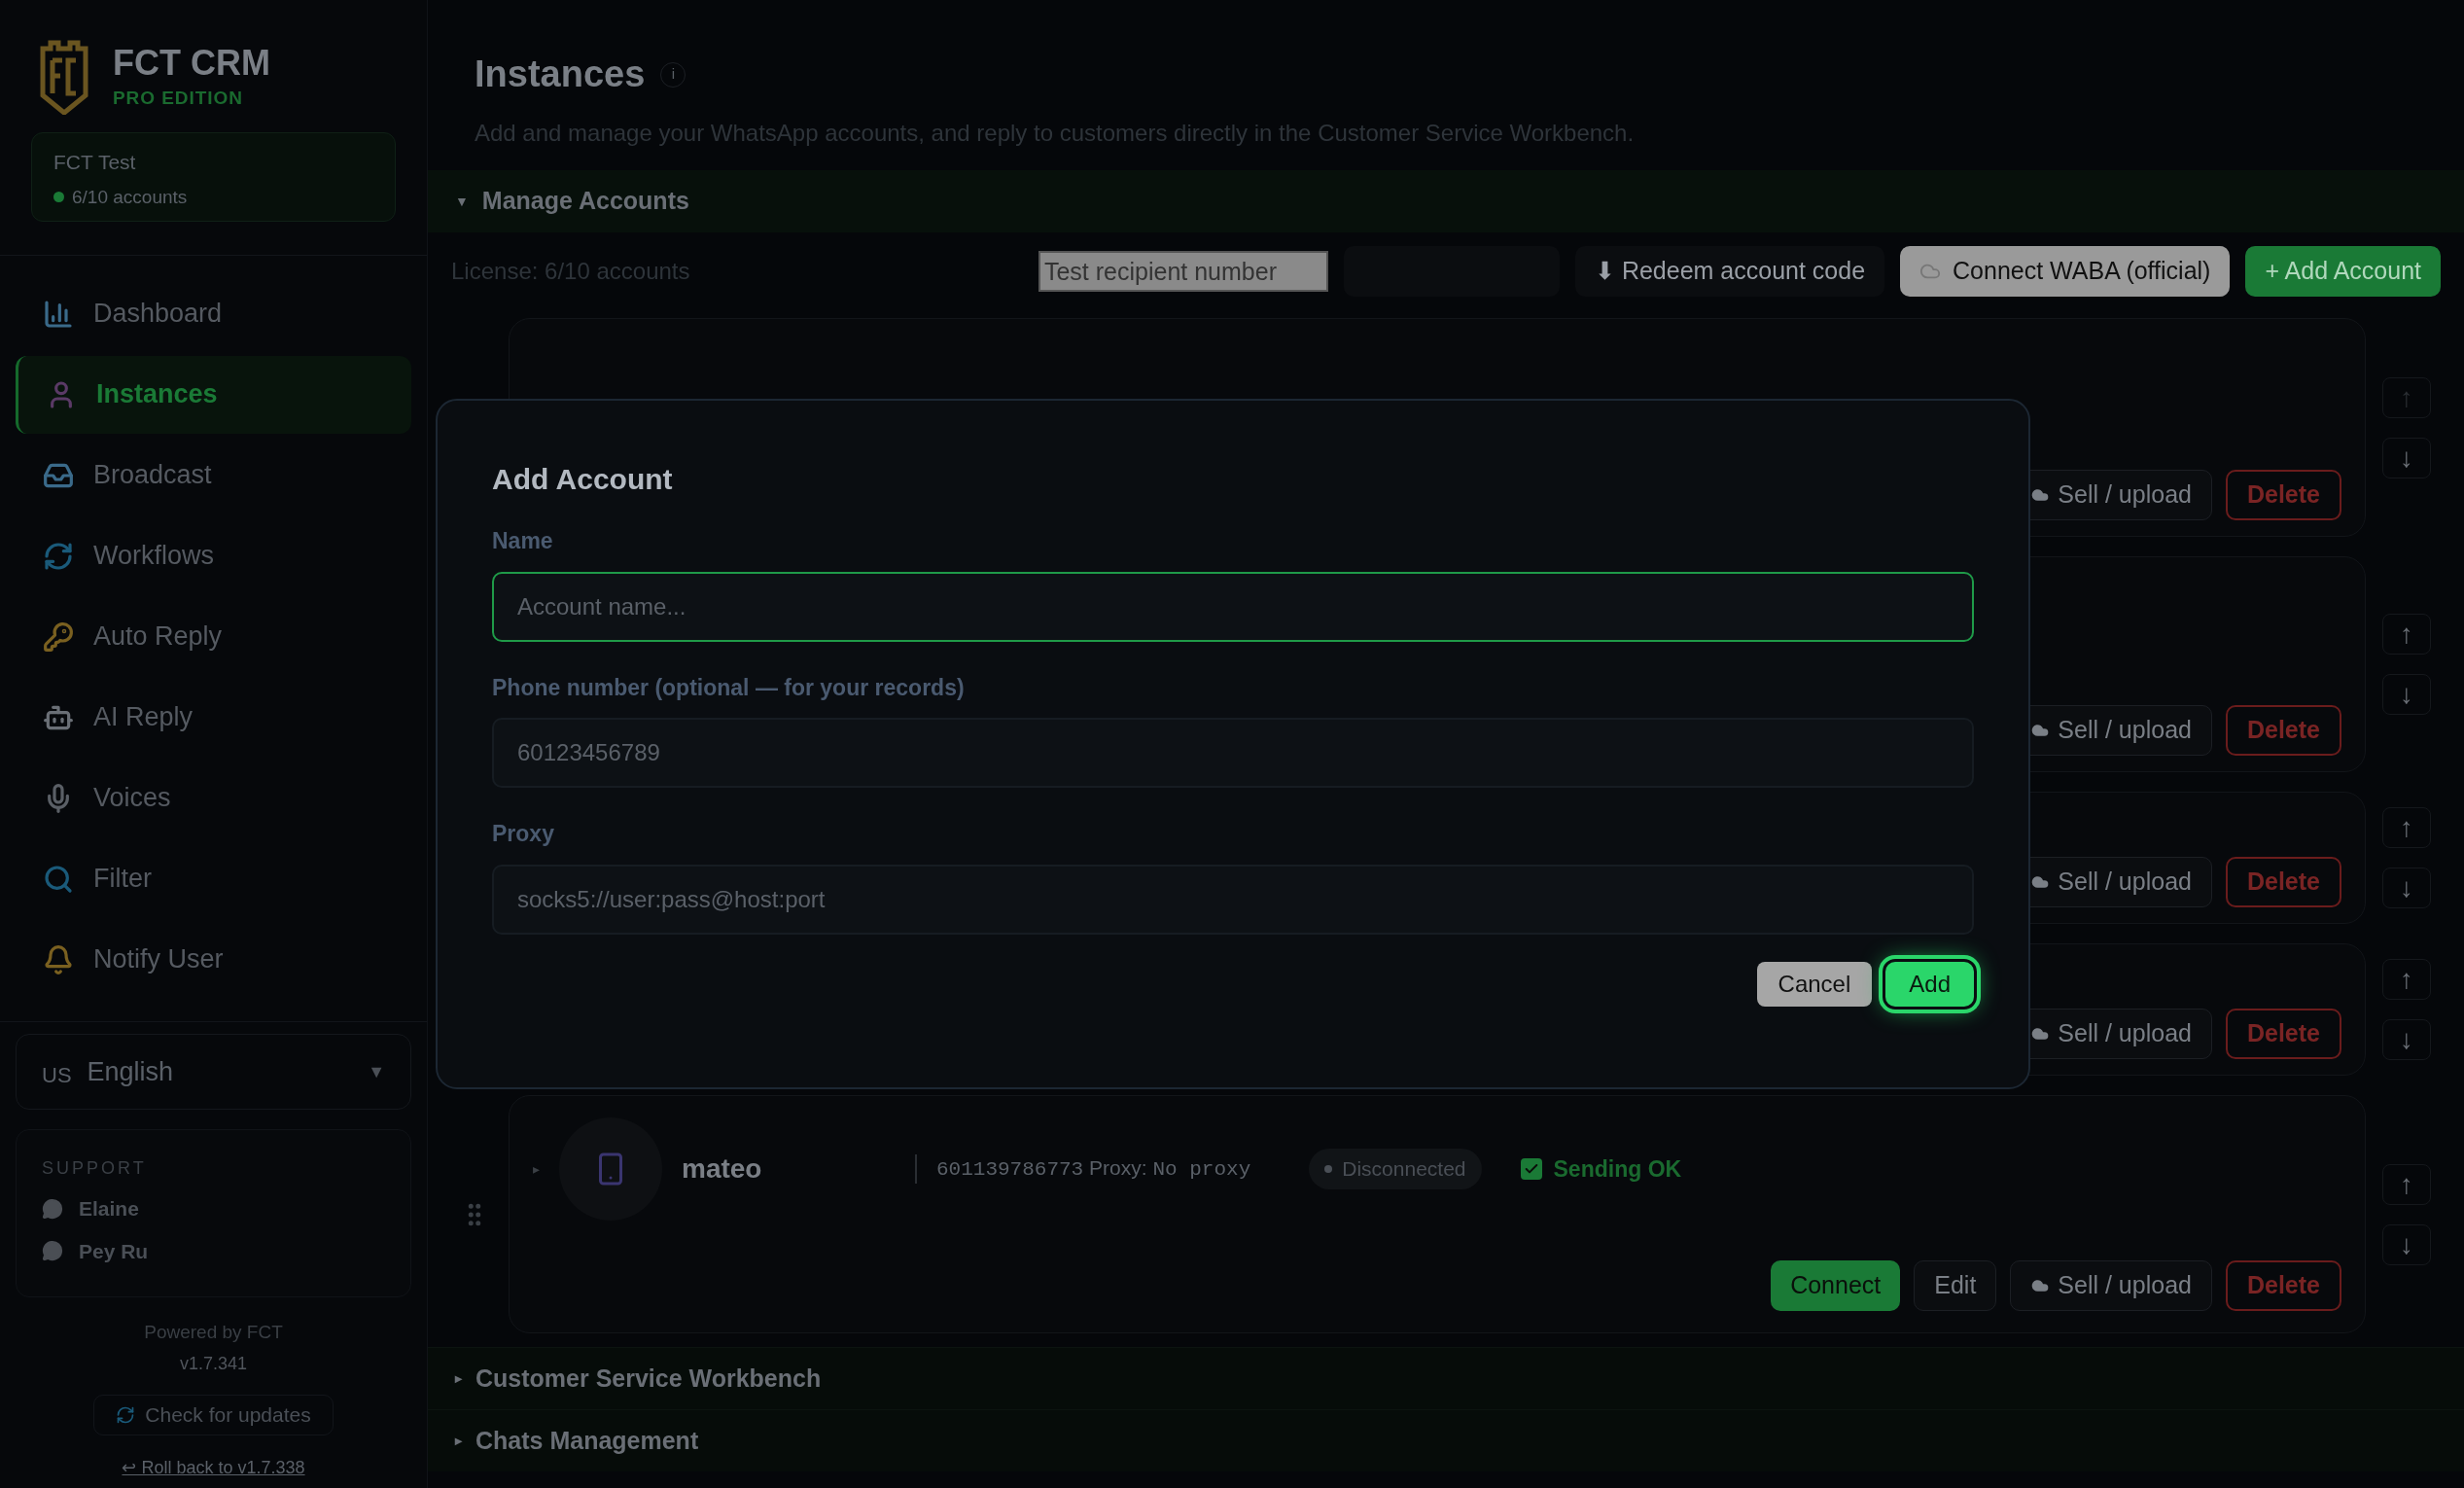  I want to click on shield-logo-icon, so click(64, 77).